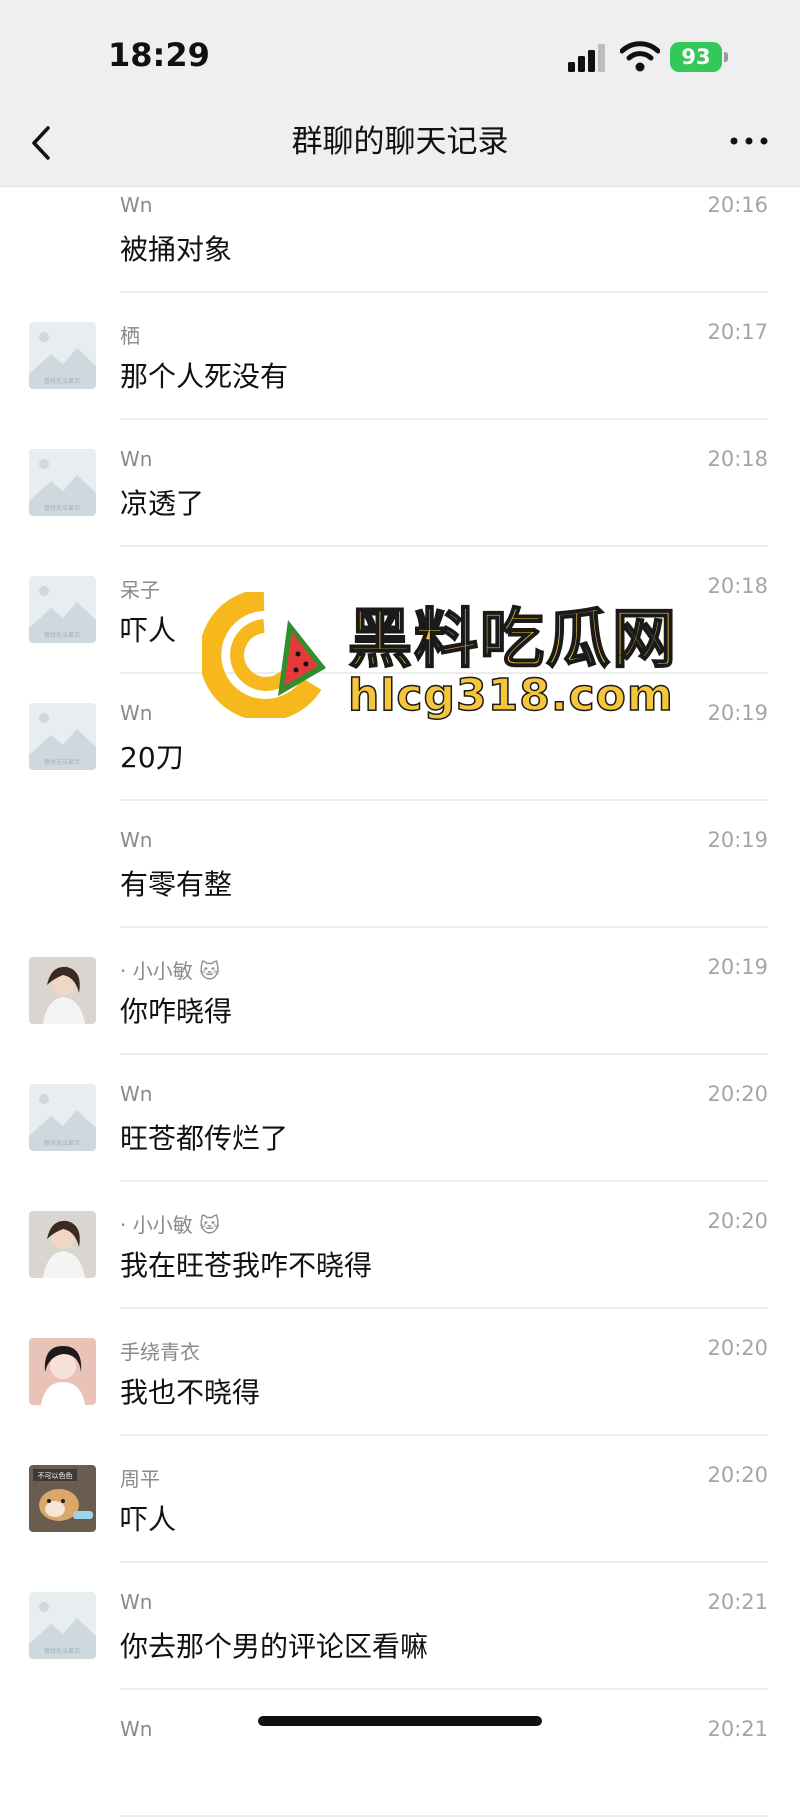 The height and width of the screenshot is (1817, 800). I want to click on wifi-icon, so click(640, 56).